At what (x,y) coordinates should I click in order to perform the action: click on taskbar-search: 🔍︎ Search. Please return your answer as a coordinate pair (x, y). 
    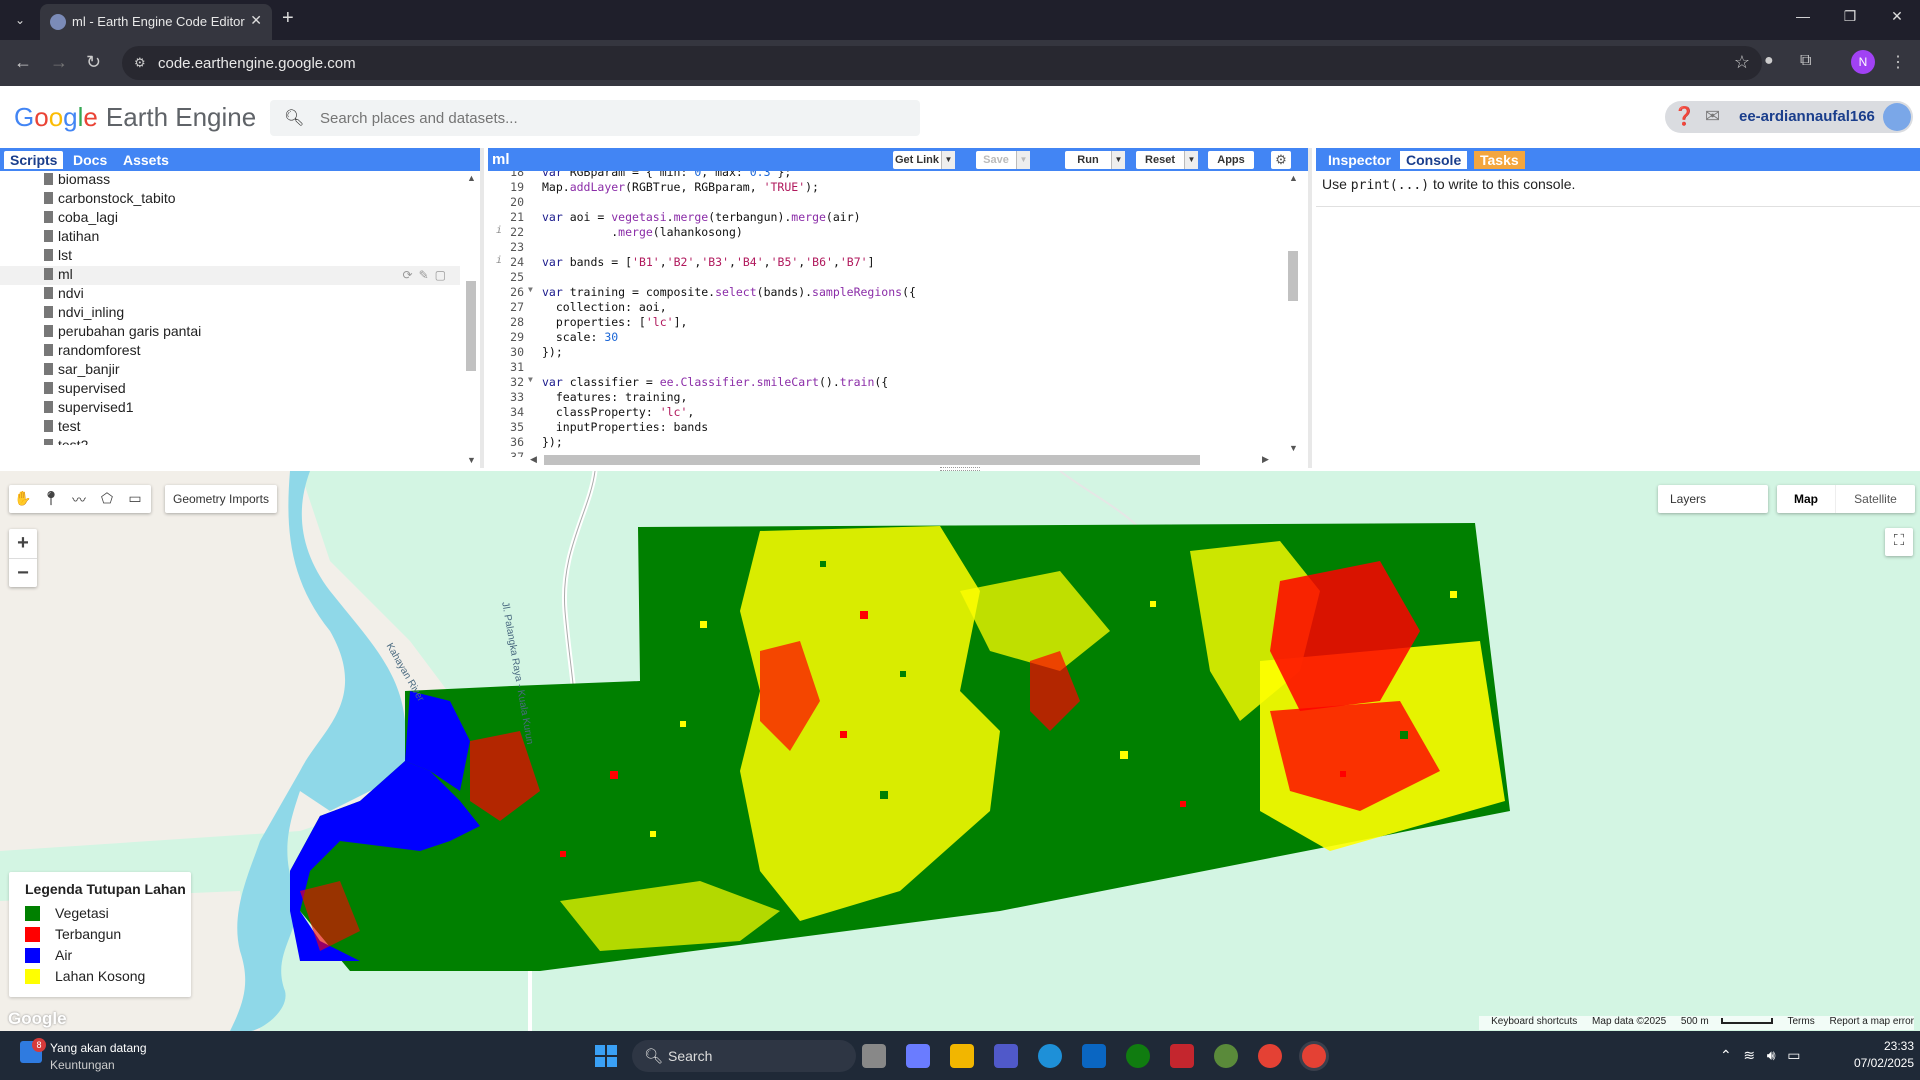
    Looking at the image, I should click on (744, 1056).